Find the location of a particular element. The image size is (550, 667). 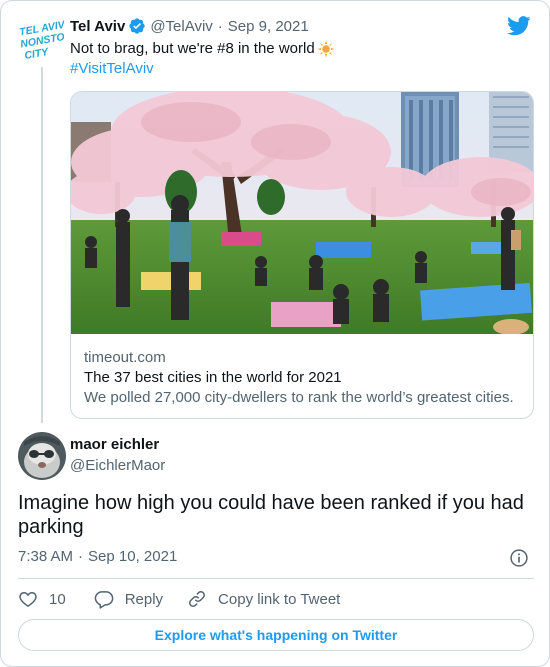

reply-timestamp: 7:38 AM · Sep 10, 2021 is located at coordinates (97, 557).